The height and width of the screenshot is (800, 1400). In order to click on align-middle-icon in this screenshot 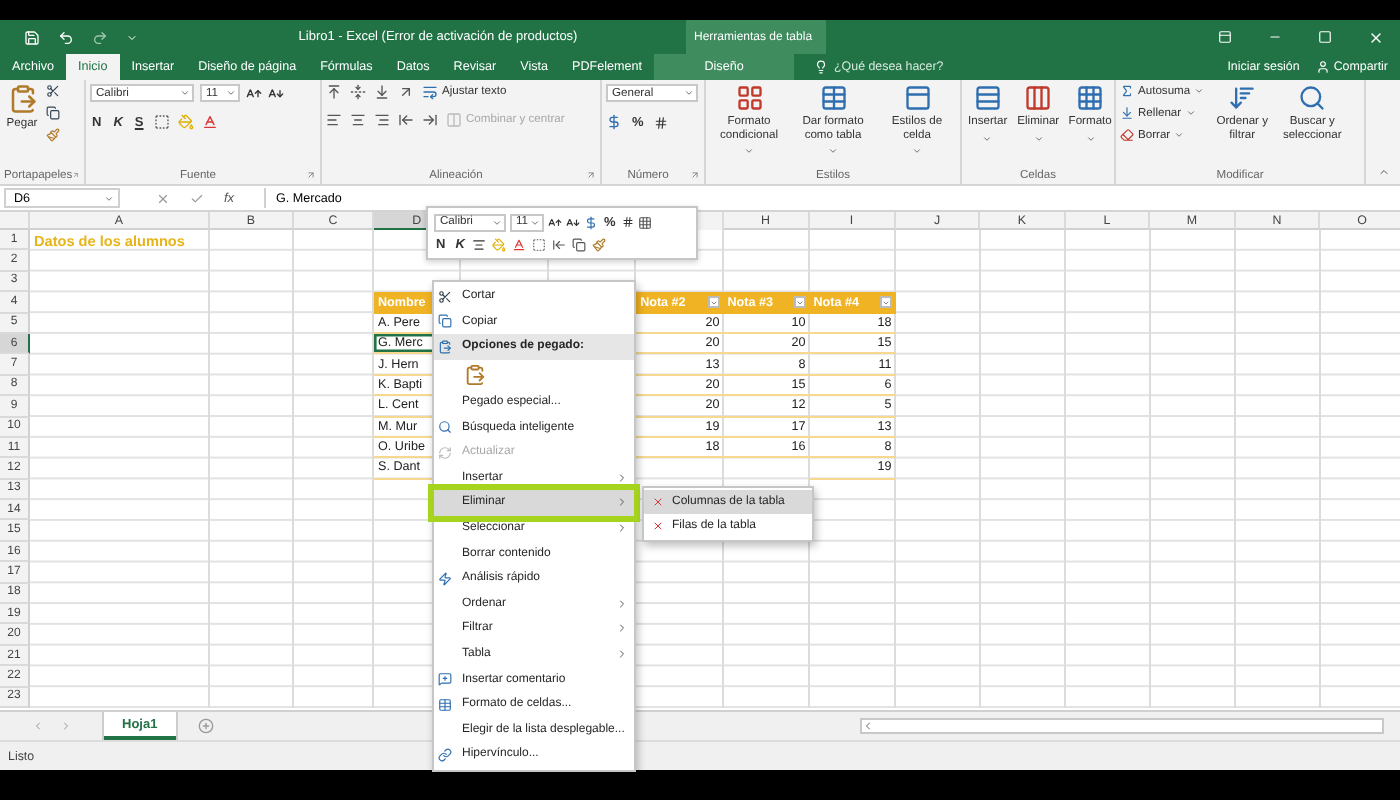, I will do `click(358, 92)`.